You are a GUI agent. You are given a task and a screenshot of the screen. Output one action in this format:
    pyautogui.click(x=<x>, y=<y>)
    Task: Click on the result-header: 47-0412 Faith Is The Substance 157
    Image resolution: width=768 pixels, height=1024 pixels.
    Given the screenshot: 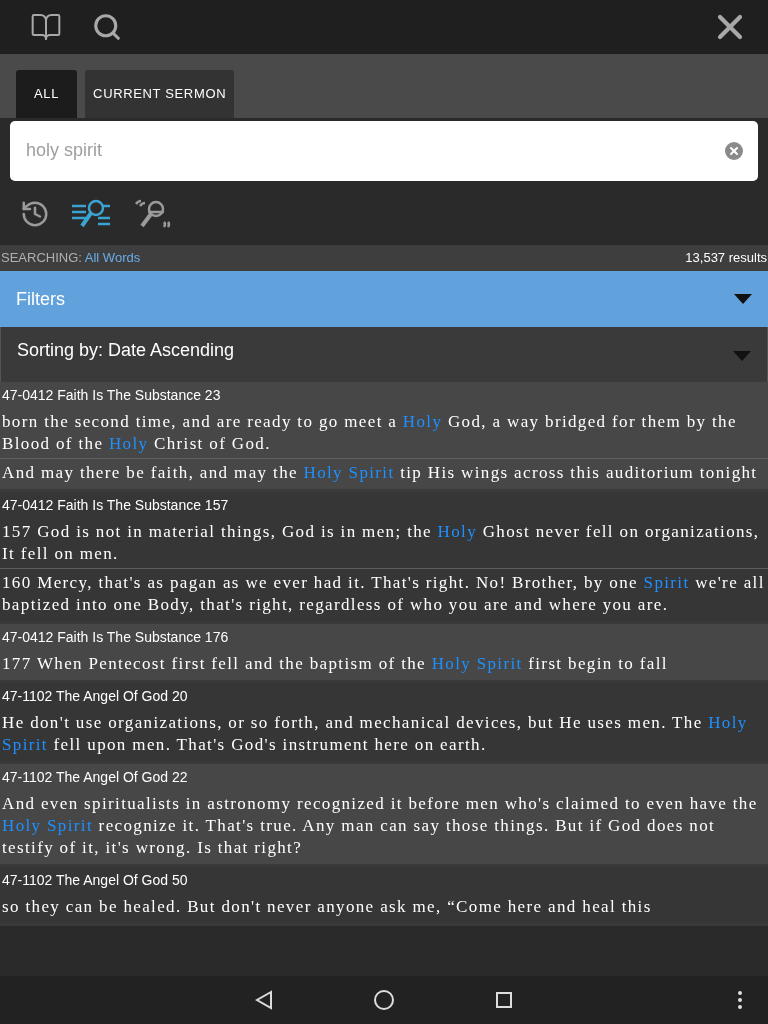 What is the action you would take?
    pyautogui.click(x=384, y=505)
    